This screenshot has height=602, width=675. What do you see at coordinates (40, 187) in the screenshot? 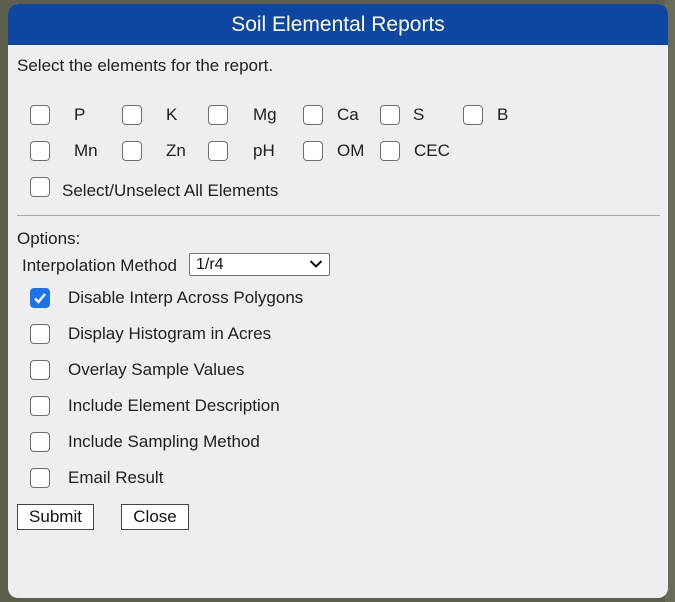
I see `select-all-checkbox` at bounding box center [40, 187].